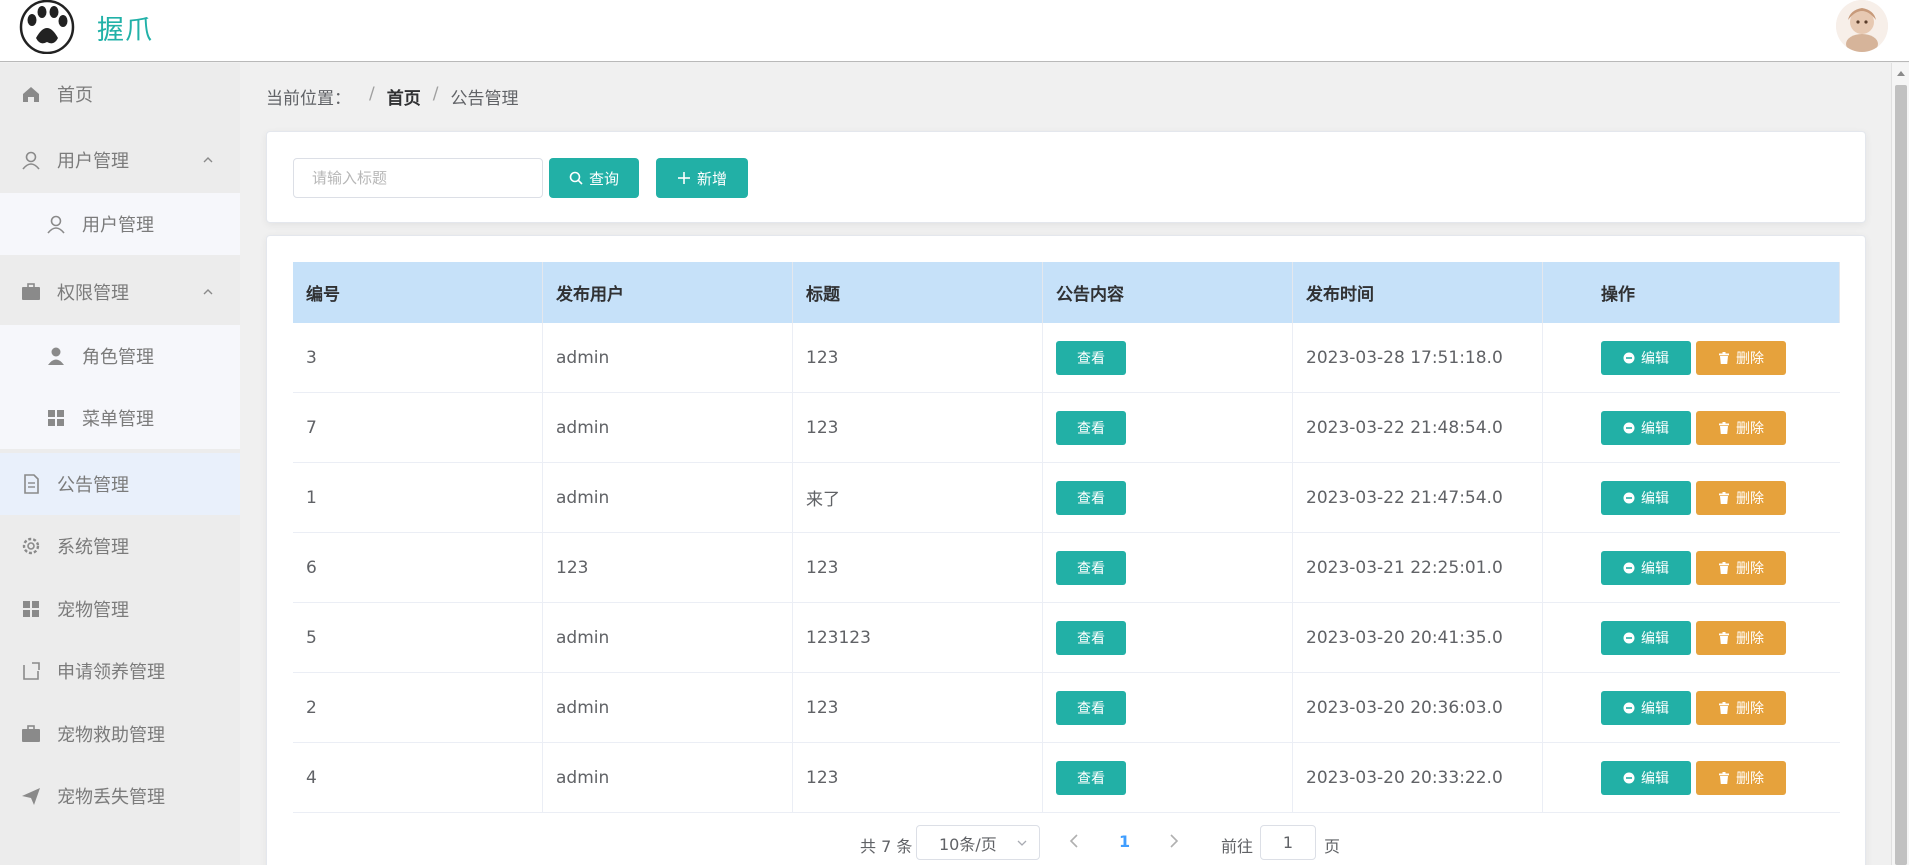 Image resolution: width=1909 pixels, height=865 pixels. What do you see at coordinates (418, 497) in the screenshot?
I see `cell-id: 1` at bounding box center [418, 497].